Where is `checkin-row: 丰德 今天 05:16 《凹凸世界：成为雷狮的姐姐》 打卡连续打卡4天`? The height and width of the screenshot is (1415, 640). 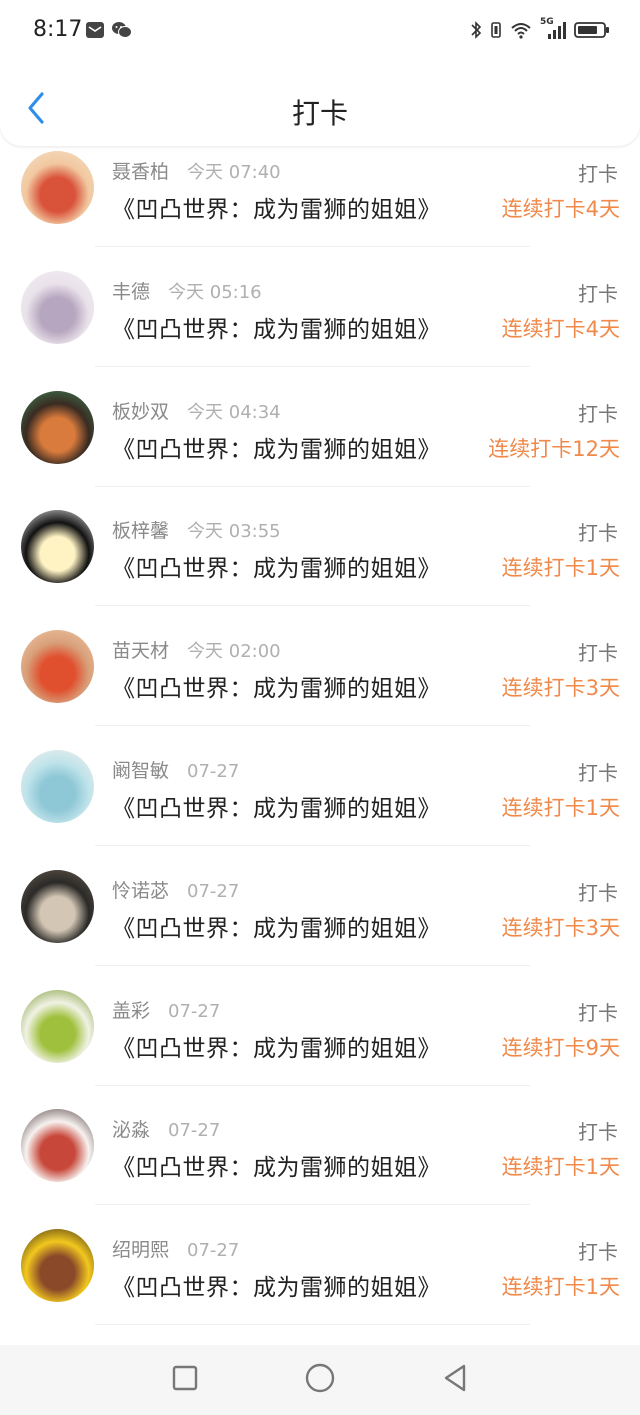
checkin-row: 丰德 今天 05:16 《凹凸世界：成为雷狮的姐姐》 打卡连续打卡4天 is located at coordinates (320, 308).